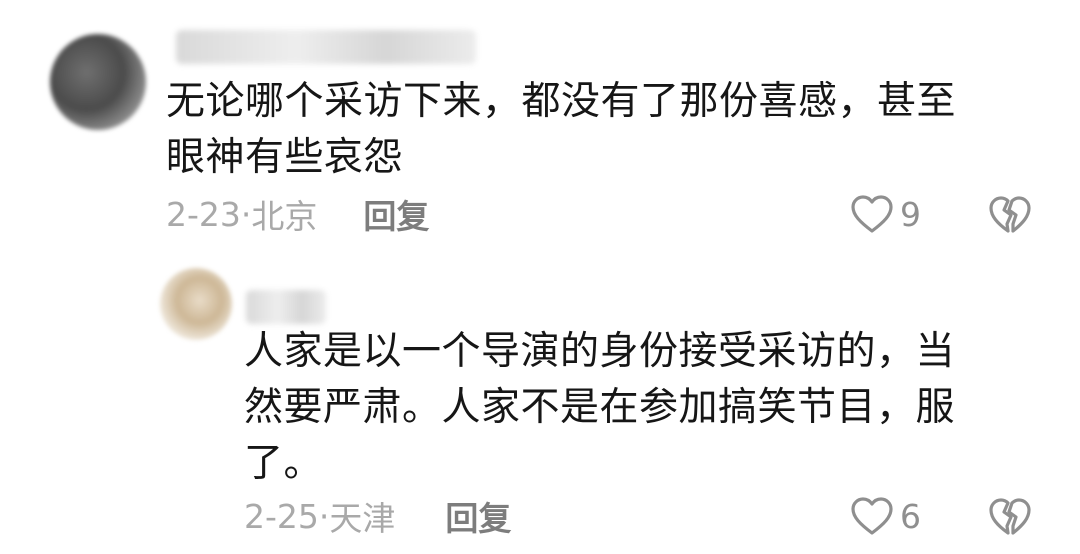 The height and width of the screenshot is (554, 1080). Describe the element at coordinates (600, 407) in the screenshot. I see `comment-text-line: 然要严肃。人家不是在参加搞笑节目，服` at that location.